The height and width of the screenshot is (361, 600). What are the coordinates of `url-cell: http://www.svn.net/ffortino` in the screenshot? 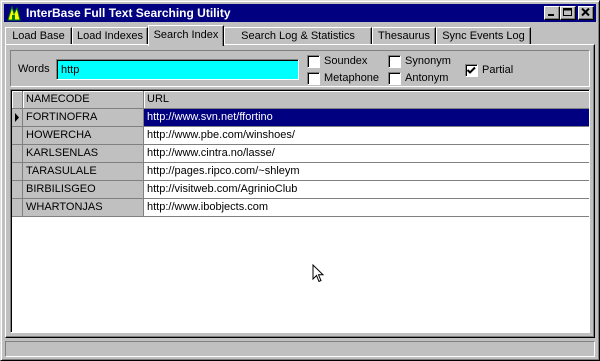 It's located at (366, 118).